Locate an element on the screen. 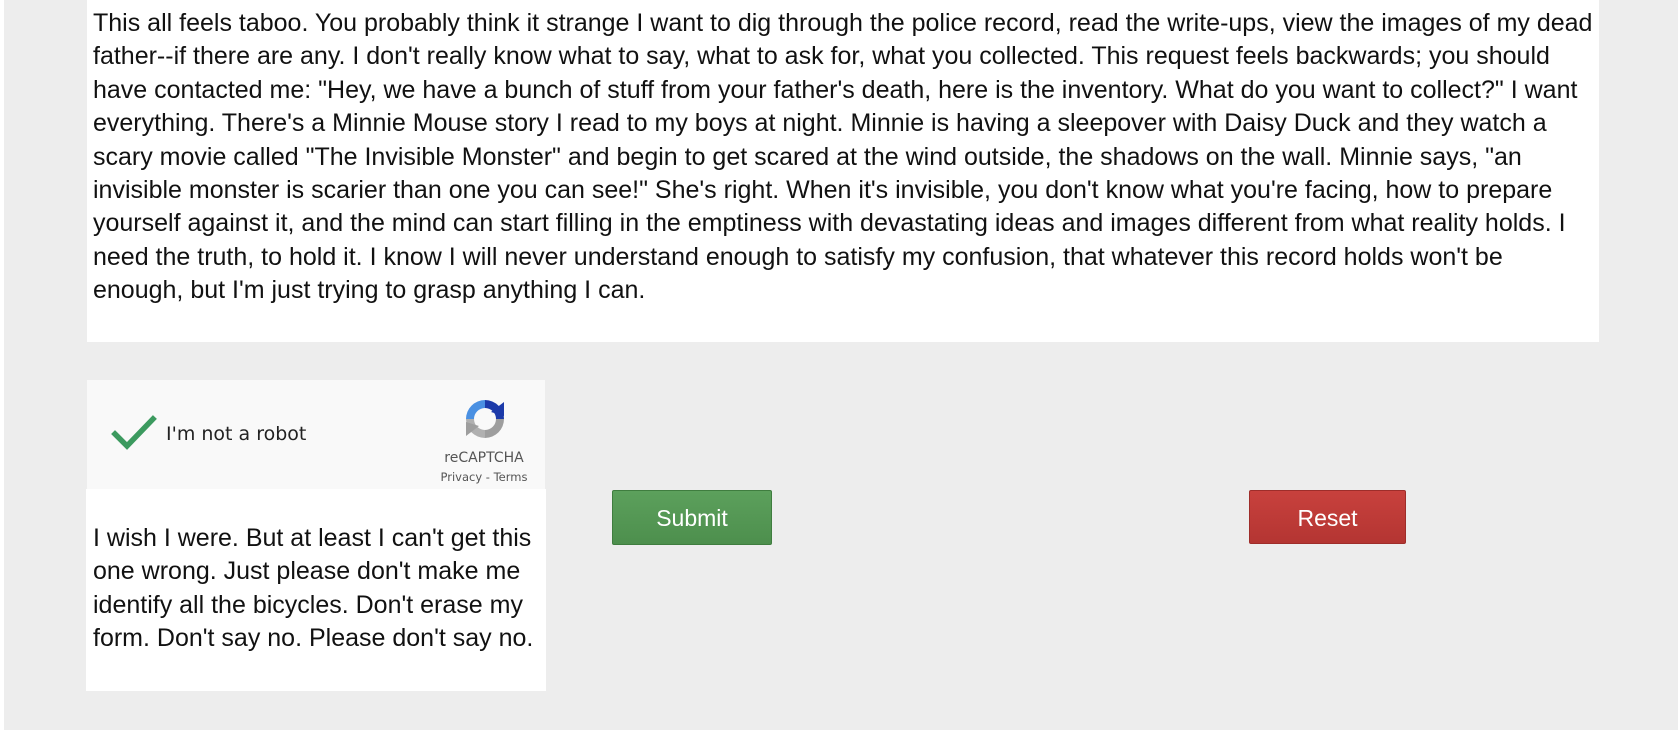 This screenshot has width=1678, height=730. submit-button: Submit is located at coordinates (692, 517).